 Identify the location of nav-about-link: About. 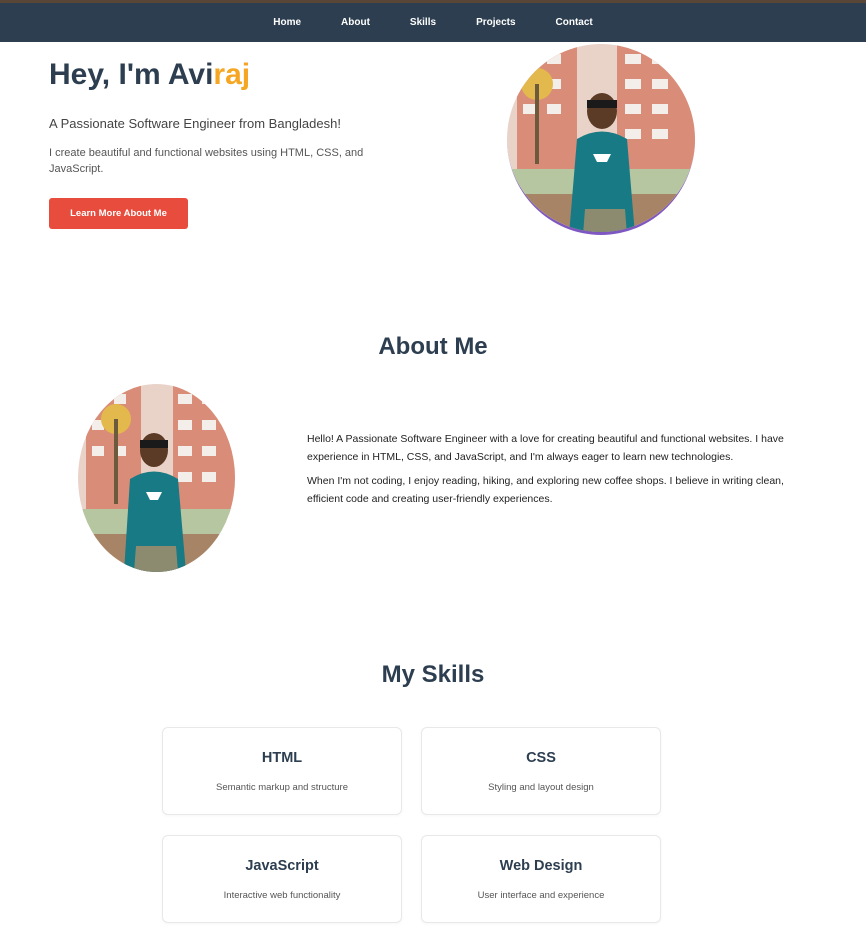
(355, 22).